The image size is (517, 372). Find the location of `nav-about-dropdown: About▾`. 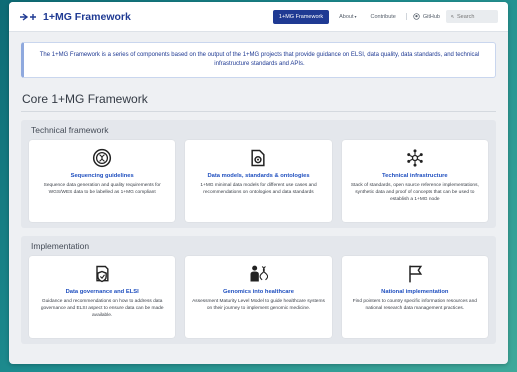

nav-about-dropdown: About▾ is located at coordinates (347, 17).